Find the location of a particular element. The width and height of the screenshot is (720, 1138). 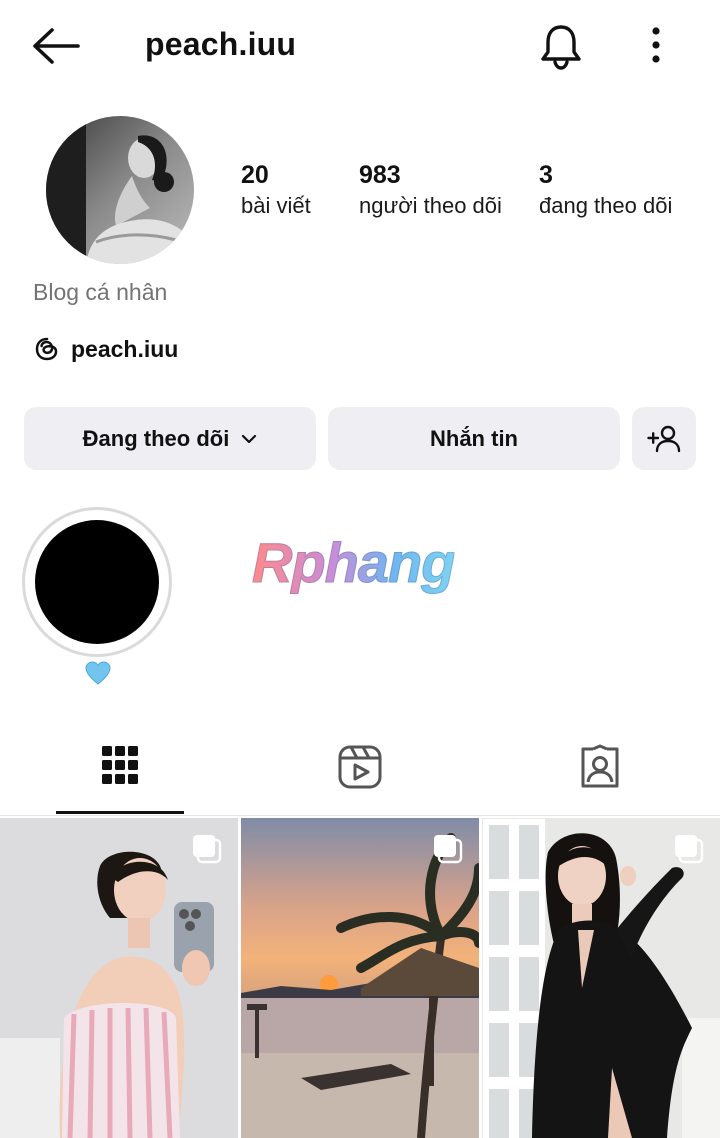

more-options-button is located at coordinates (656, 46).